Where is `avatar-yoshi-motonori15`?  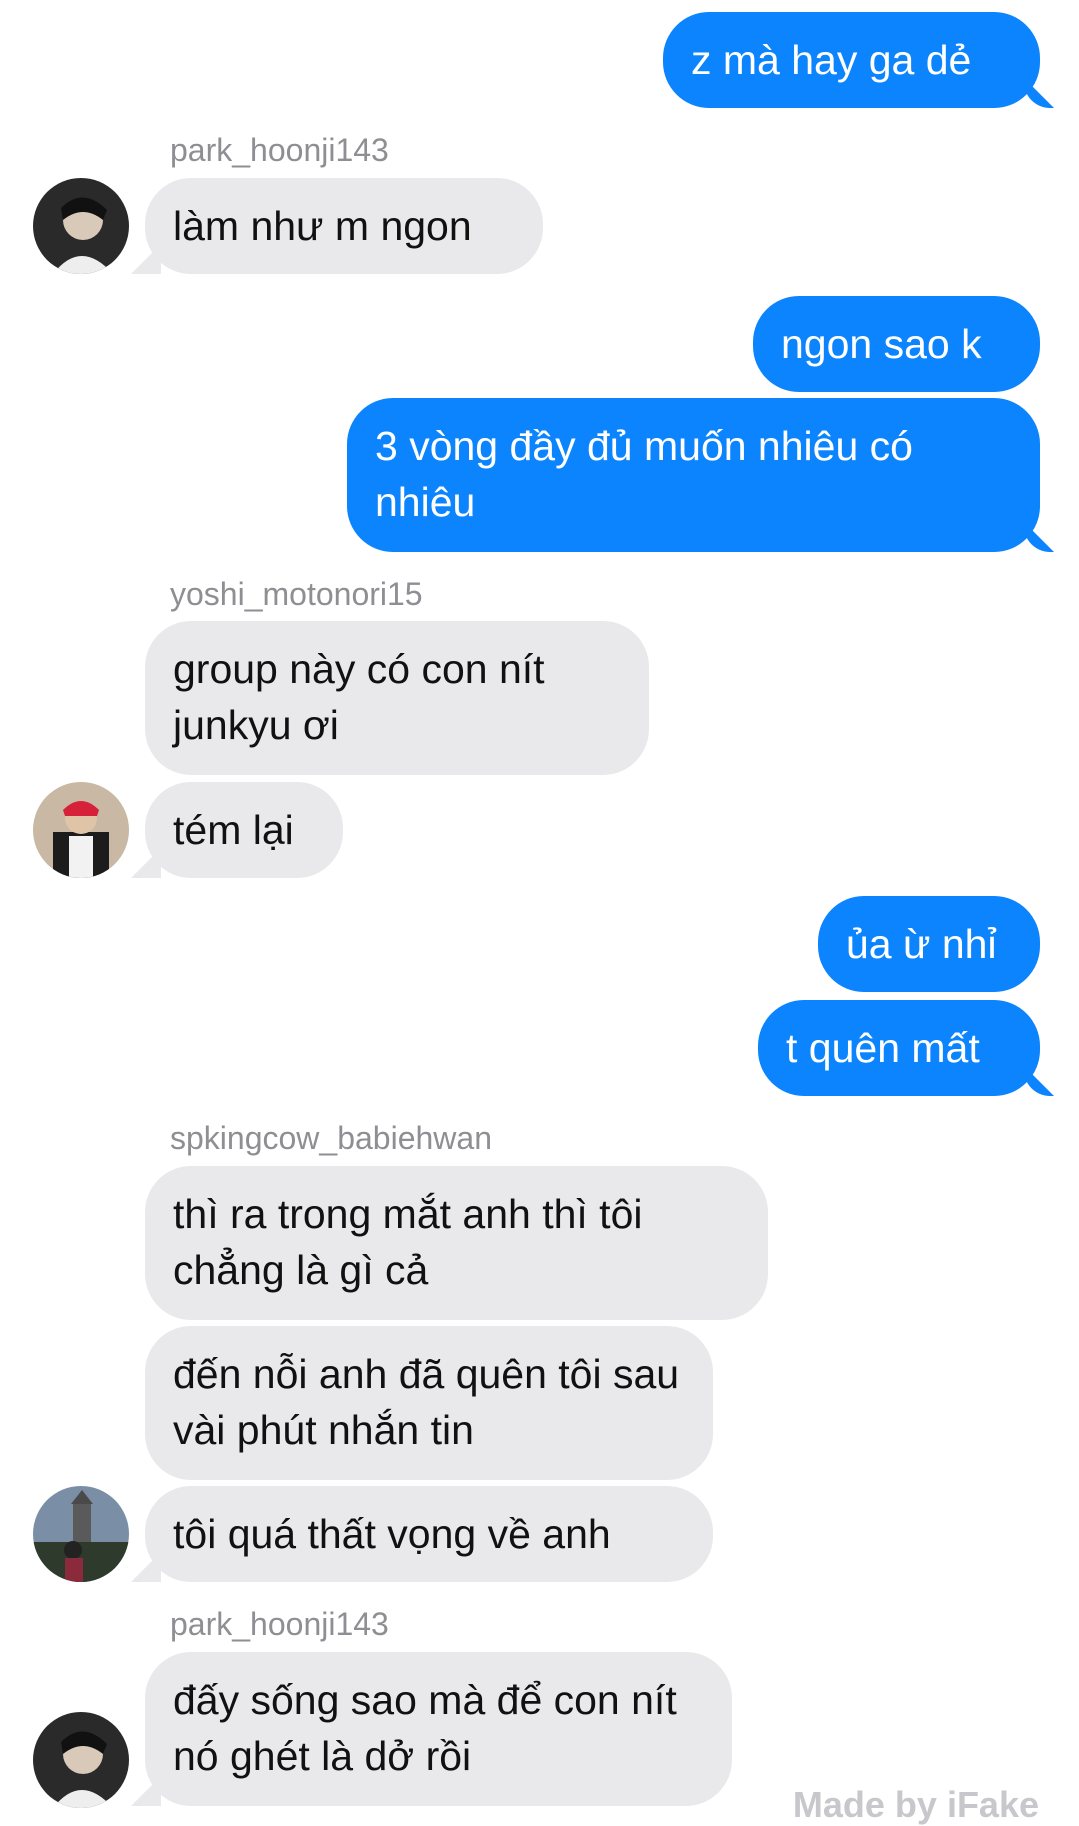
avatar-yoshi-motonori15 is located at coordinates (81, 830).